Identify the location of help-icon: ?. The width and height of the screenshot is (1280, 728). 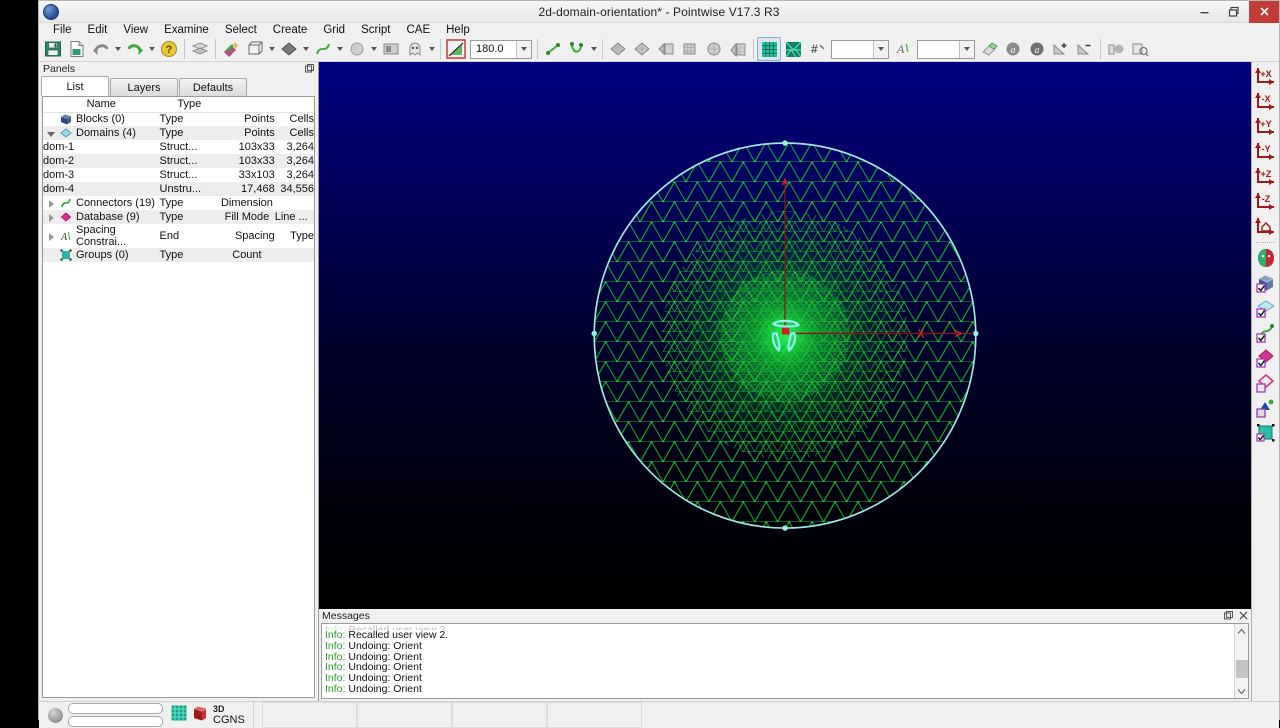
(169, 49).